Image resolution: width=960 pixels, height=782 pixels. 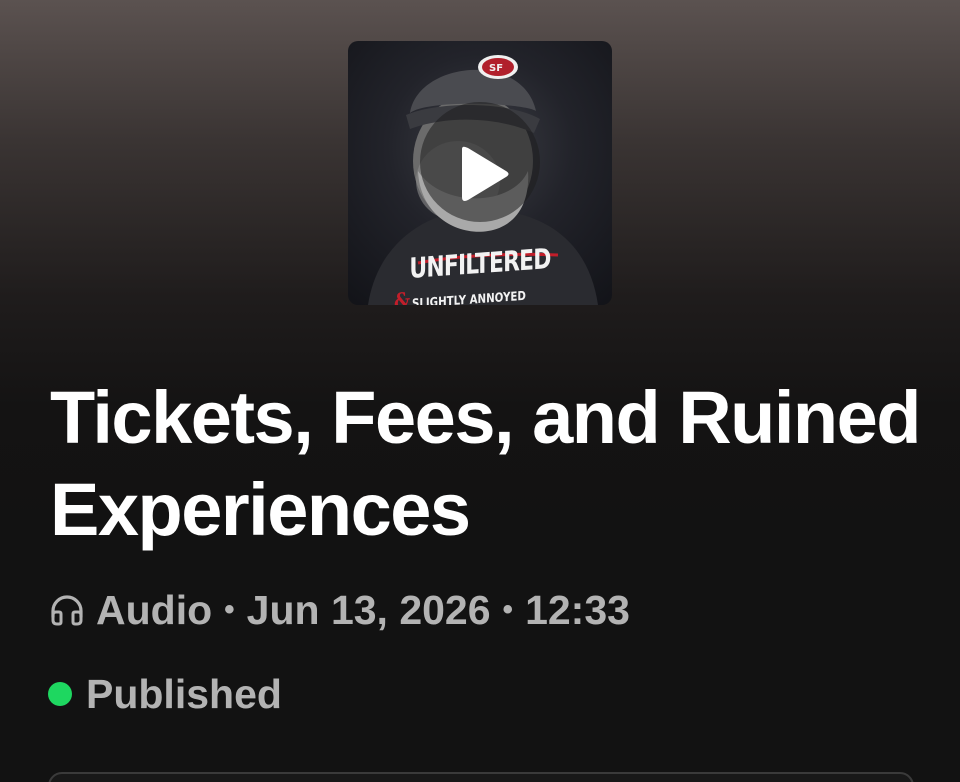 I want to click on episode-duration: 12:33, so click(x=577, y=609).